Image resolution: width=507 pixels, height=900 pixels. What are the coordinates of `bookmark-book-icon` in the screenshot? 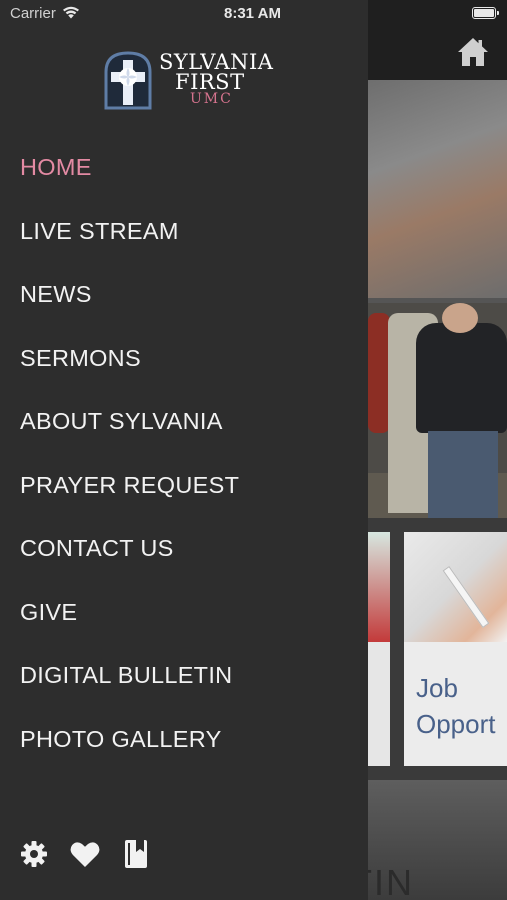 It's located at (136, 854).